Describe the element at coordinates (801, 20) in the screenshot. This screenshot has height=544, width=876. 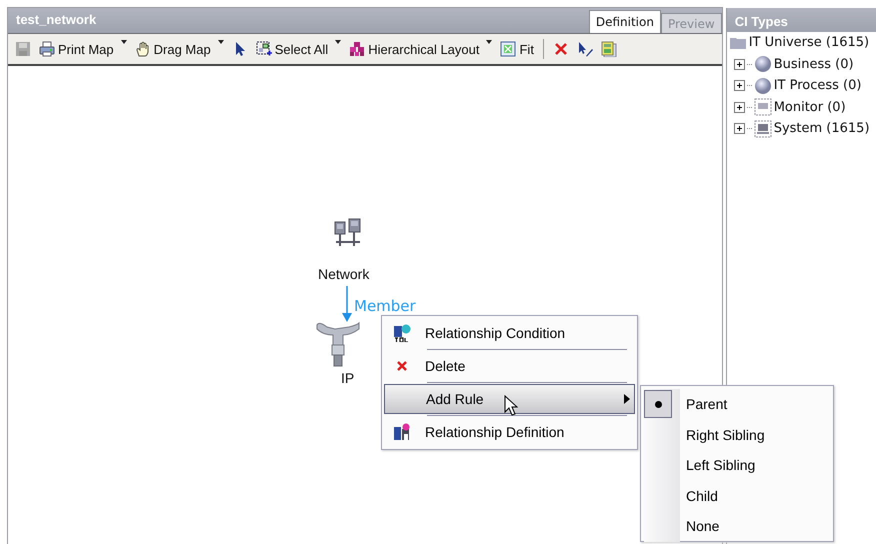
I see `panel-header: CI Types` at that location.